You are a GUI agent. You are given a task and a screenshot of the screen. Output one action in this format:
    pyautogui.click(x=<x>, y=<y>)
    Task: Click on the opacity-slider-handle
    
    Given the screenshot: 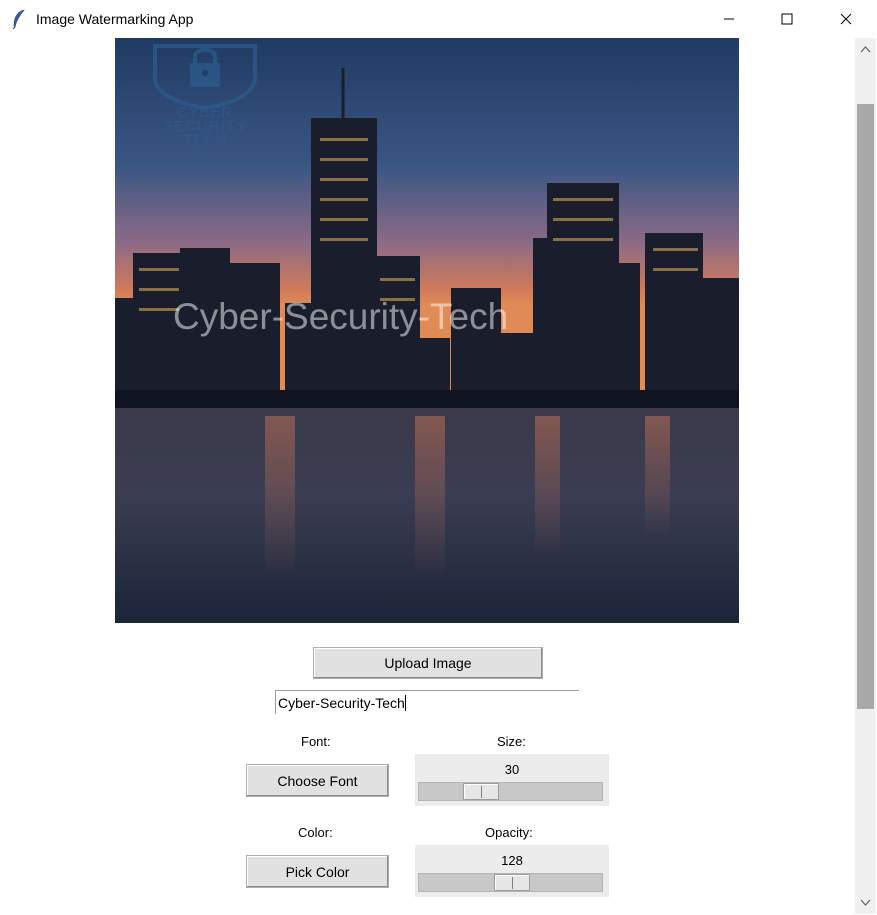 What is the action you would take?
    pyautogui.click(x=512, y=882)
    